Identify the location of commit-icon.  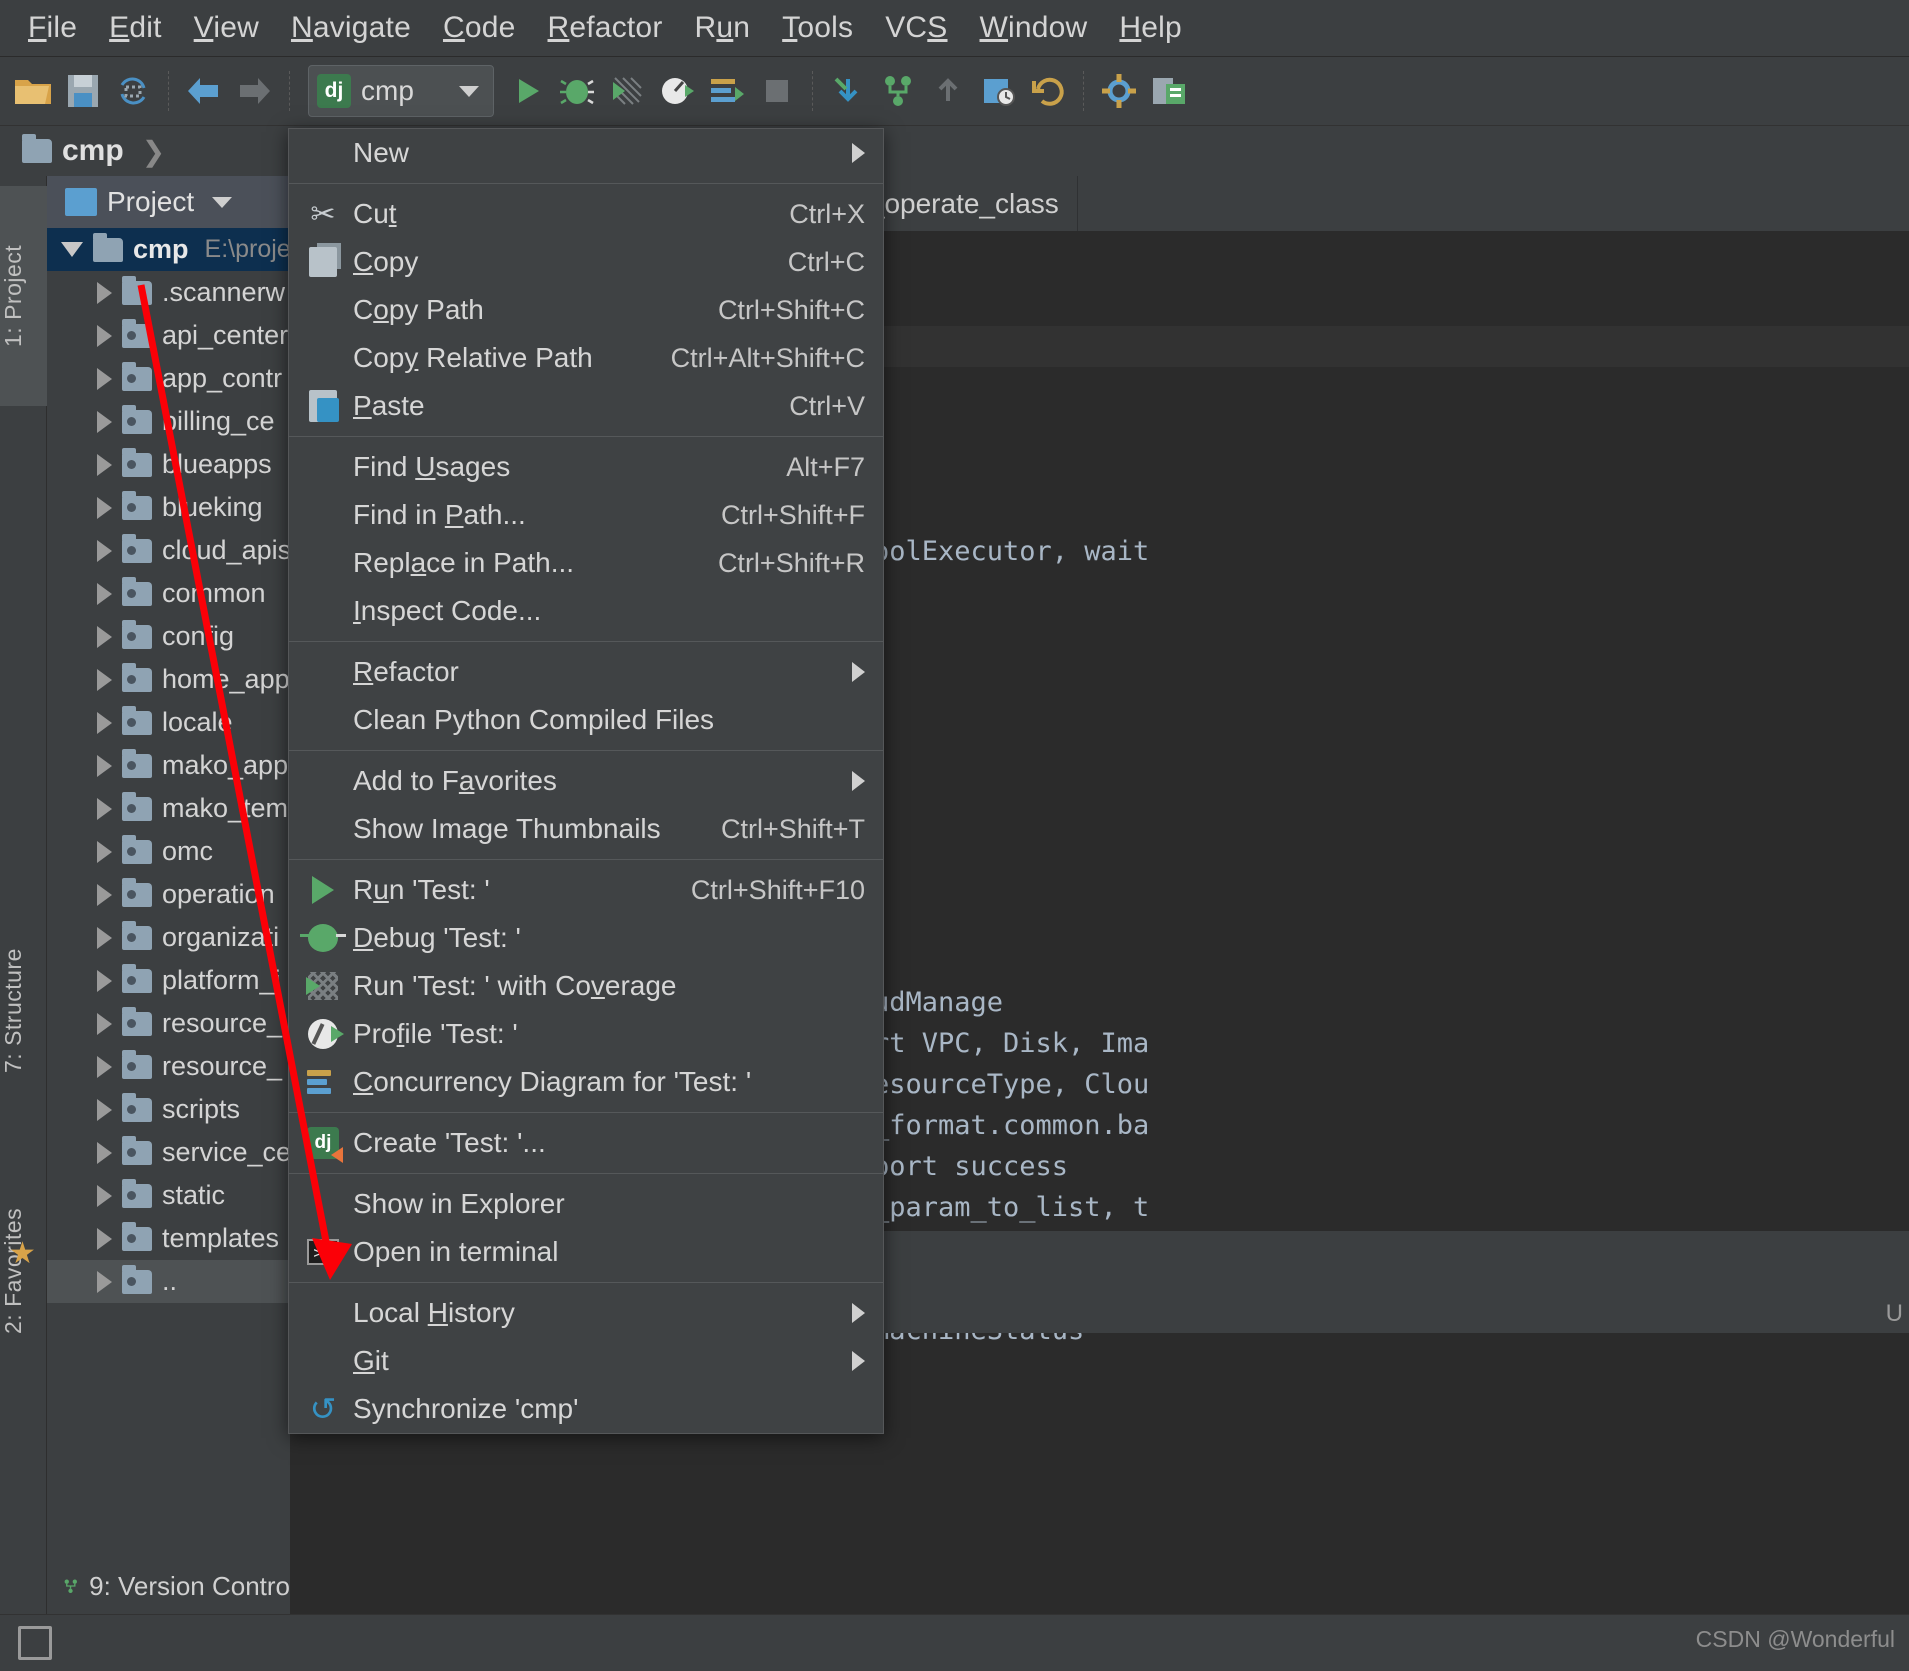
(898, 91).